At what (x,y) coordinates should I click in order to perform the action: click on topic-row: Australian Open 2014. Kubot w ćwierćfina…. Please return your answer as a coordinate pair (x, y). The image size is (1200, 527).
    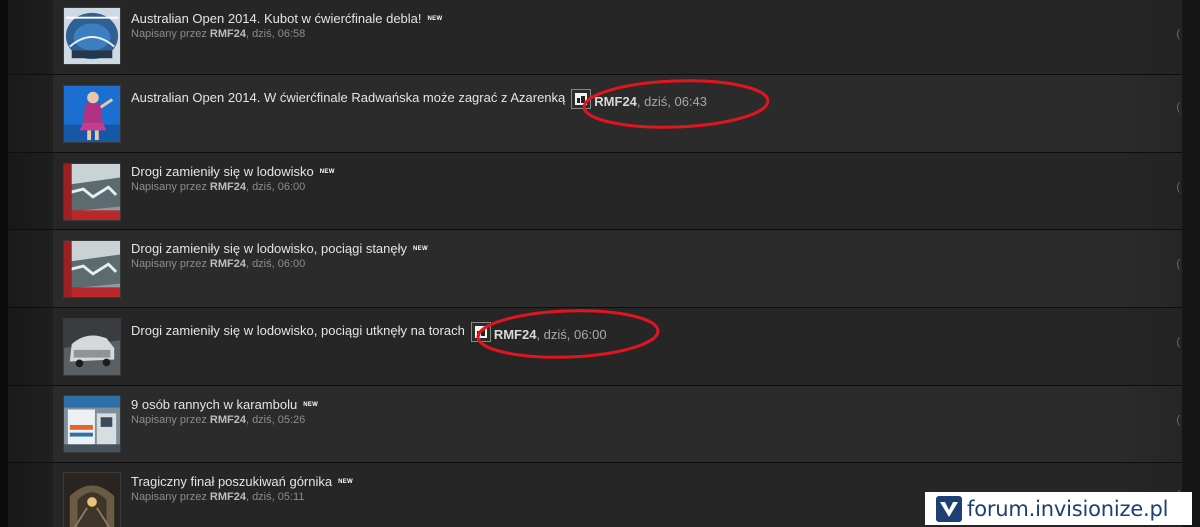
    Looking at the image, I should click on (595, 37).